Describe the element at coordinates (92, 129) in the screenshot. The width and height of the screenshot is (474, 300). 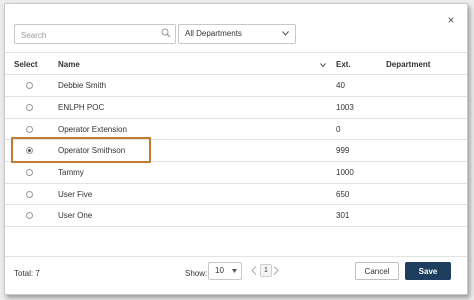
I see `row-name: Operator Extension` at that location.